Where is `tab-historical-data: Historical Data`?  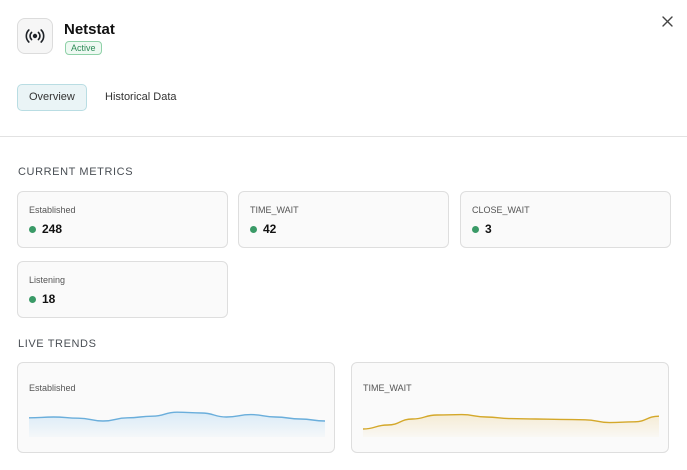 tab-historical-data: Historical Data is located at coordinates (141, 97).